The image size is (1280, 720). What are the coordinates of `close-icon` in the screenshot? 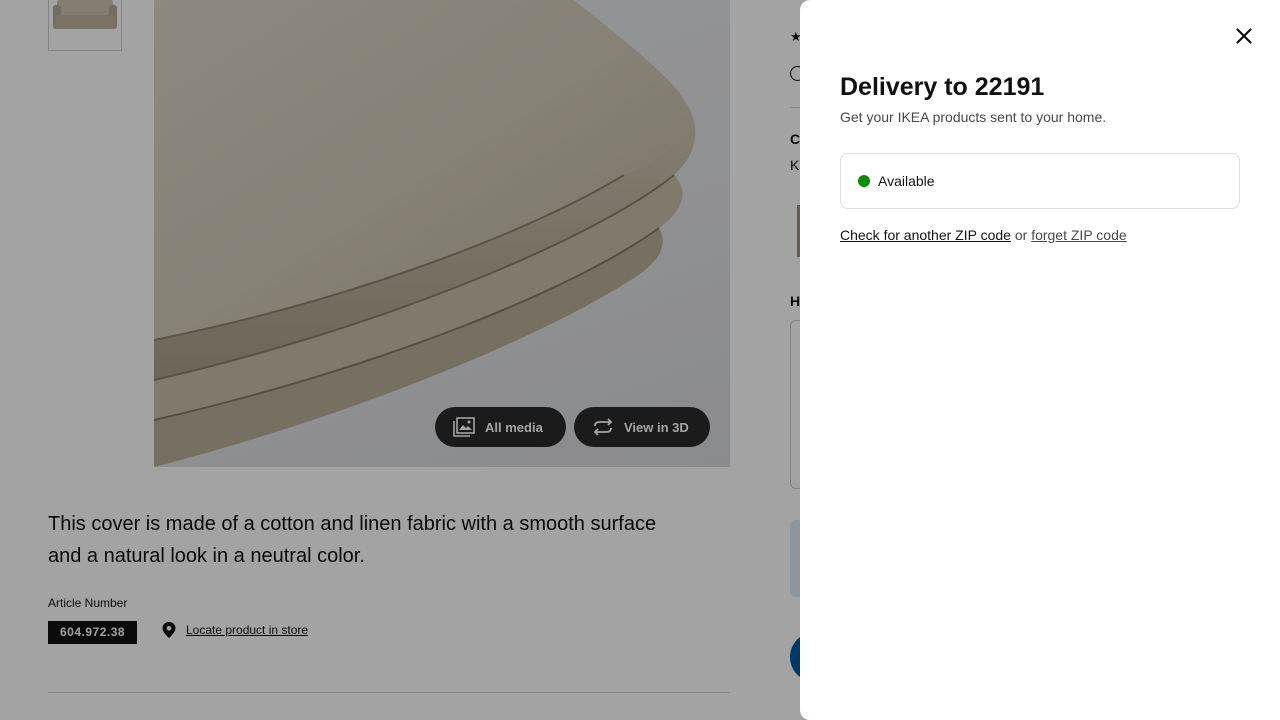 It's located at (1244, 36).